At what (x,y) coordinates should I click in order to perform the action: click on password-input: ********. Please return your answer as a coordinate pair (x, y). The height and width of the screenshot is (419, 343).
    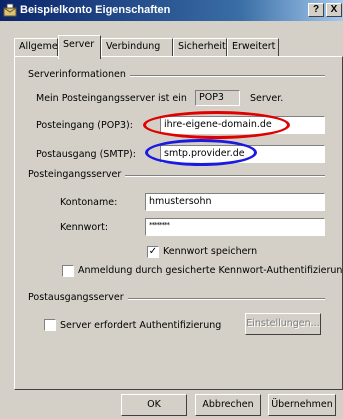
    Looking at the image, I should click on (235, 227).